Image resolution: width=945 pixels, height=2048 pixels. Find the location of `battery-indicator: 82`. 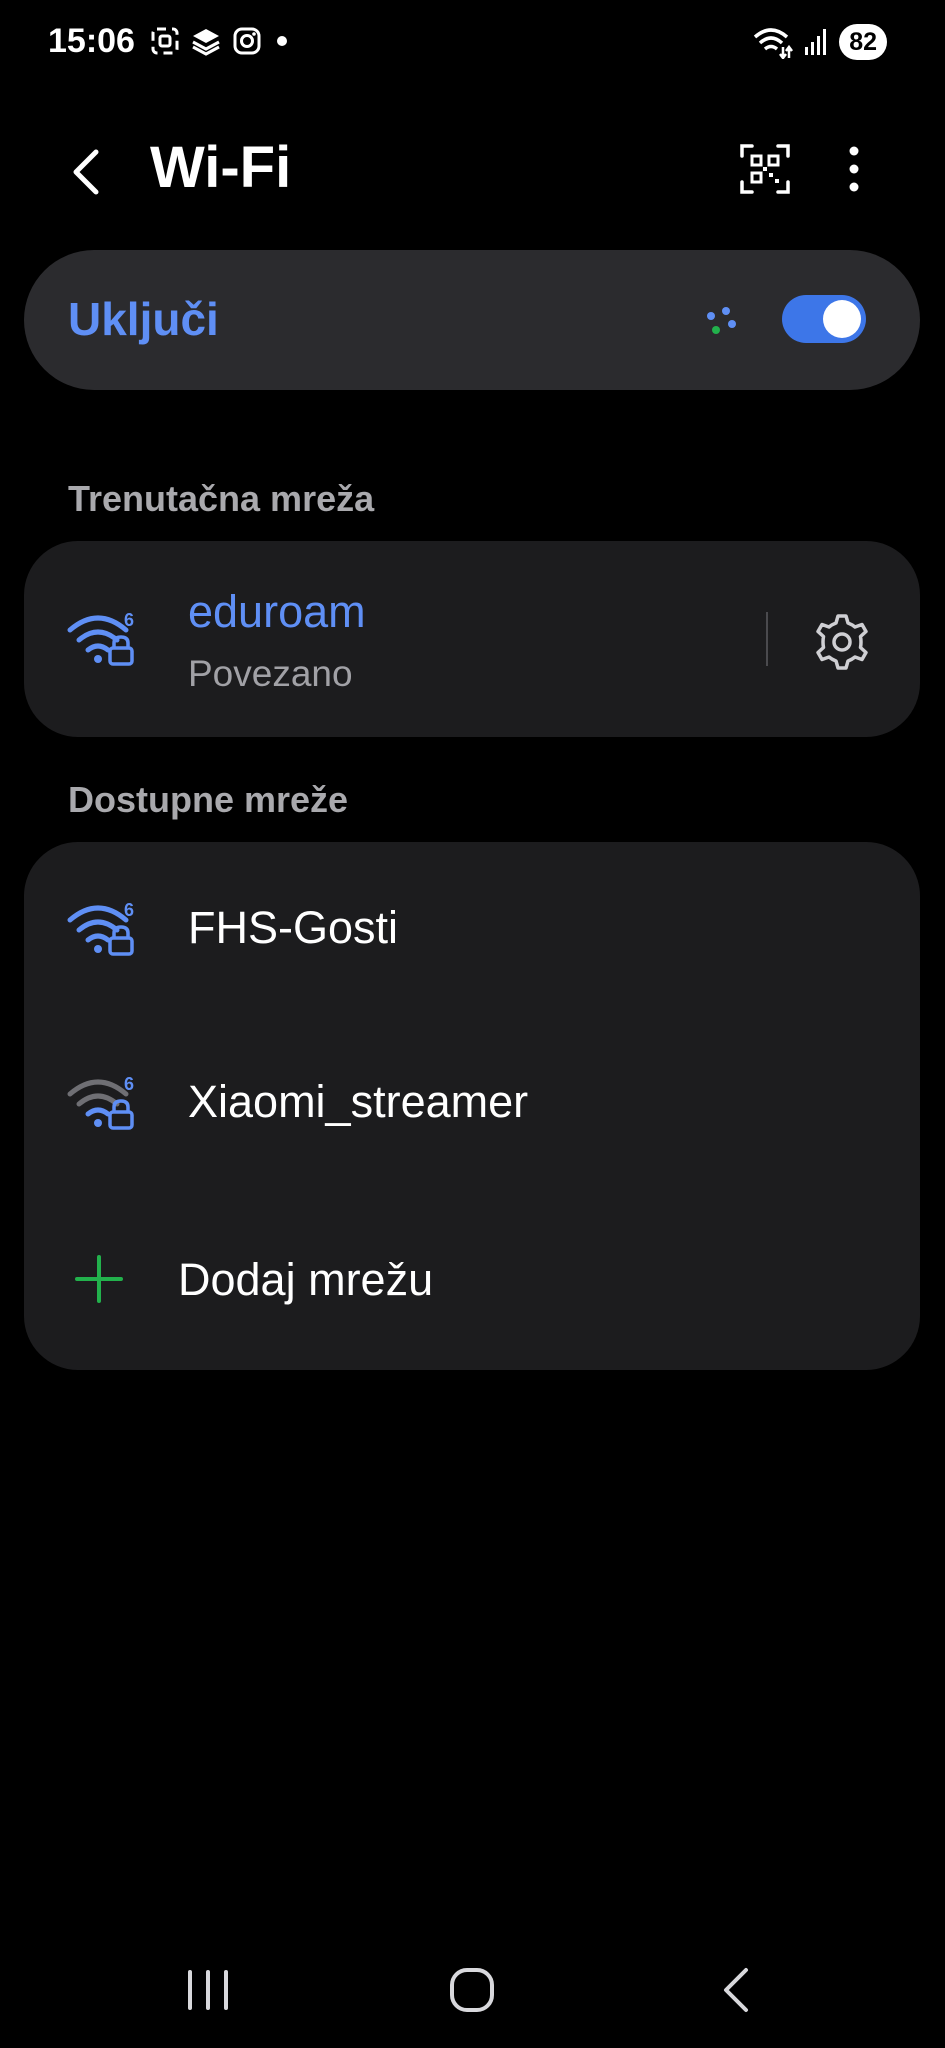

battery-indicator: 82 is located at coordinates (863, 42).